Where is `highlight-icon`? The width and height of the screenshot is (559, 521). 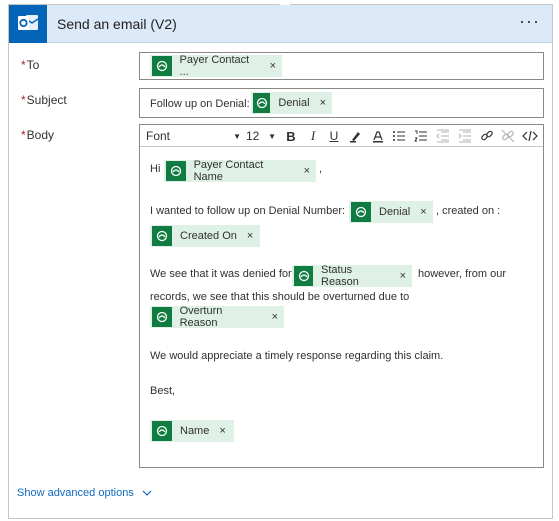
highlight-icon is located at coordinates (356, 136).